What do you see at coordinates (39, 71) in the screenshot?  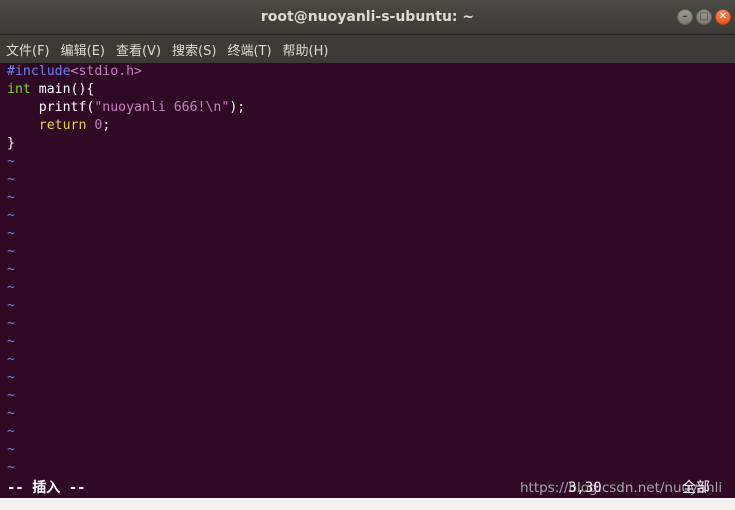 I see `include-directive: #include` at bounding box center [39, 71].